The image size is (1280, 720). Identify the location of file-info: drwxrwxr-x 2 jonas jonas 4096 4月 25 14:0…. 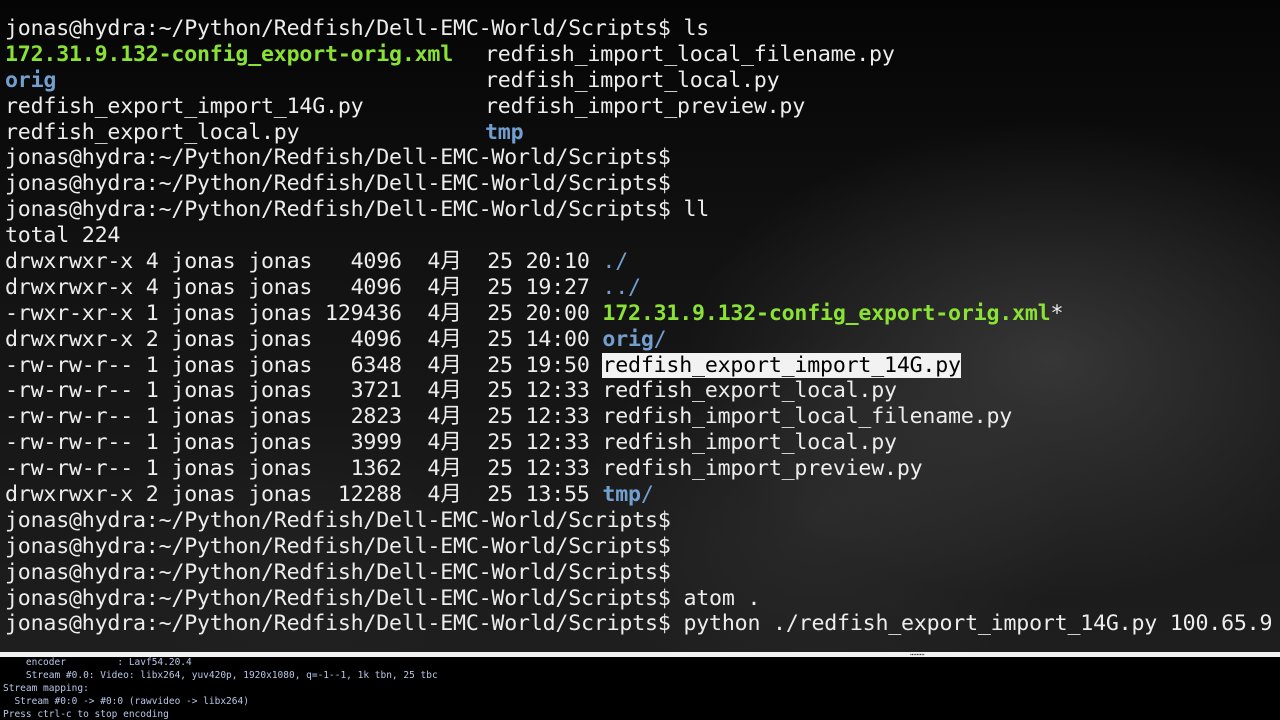
(304, 339).